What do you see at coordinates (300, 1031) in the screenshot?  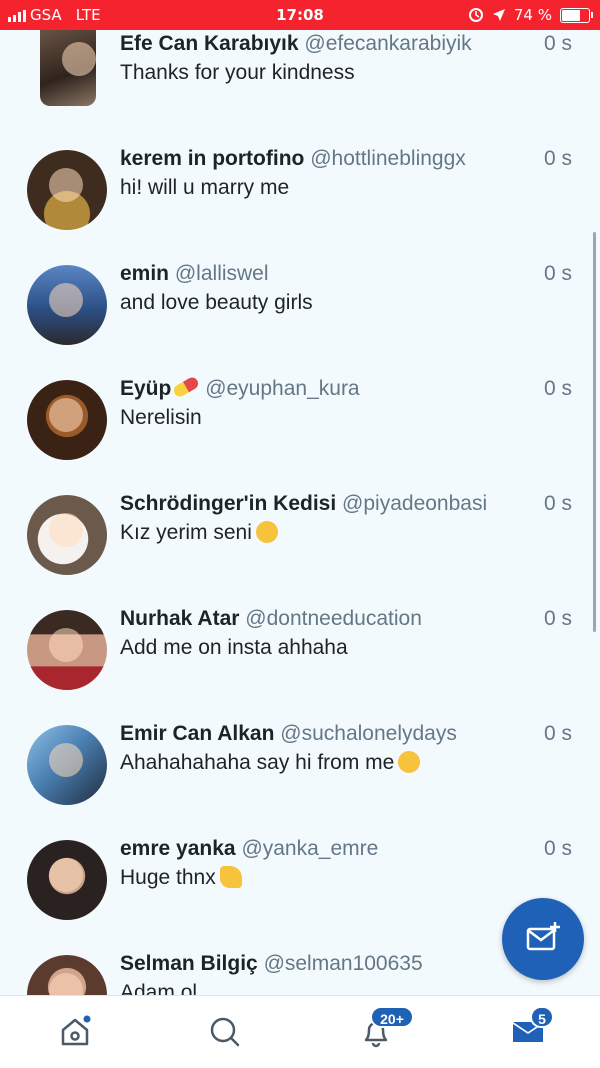 I see `bottom-nav: 20+ 5` at bounding box center [300, 1031].